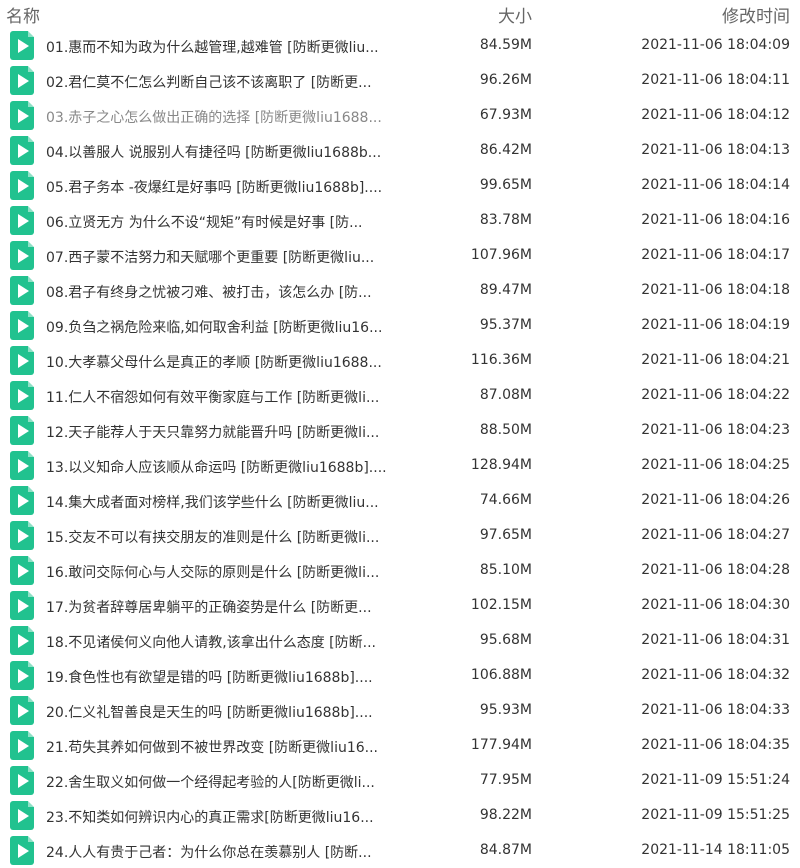  What do you see at coordinates (715, 45) in the screenshot?
I see `file-modified-time: 2021-11-06 18:04:09` at bounding box center [715, 45].